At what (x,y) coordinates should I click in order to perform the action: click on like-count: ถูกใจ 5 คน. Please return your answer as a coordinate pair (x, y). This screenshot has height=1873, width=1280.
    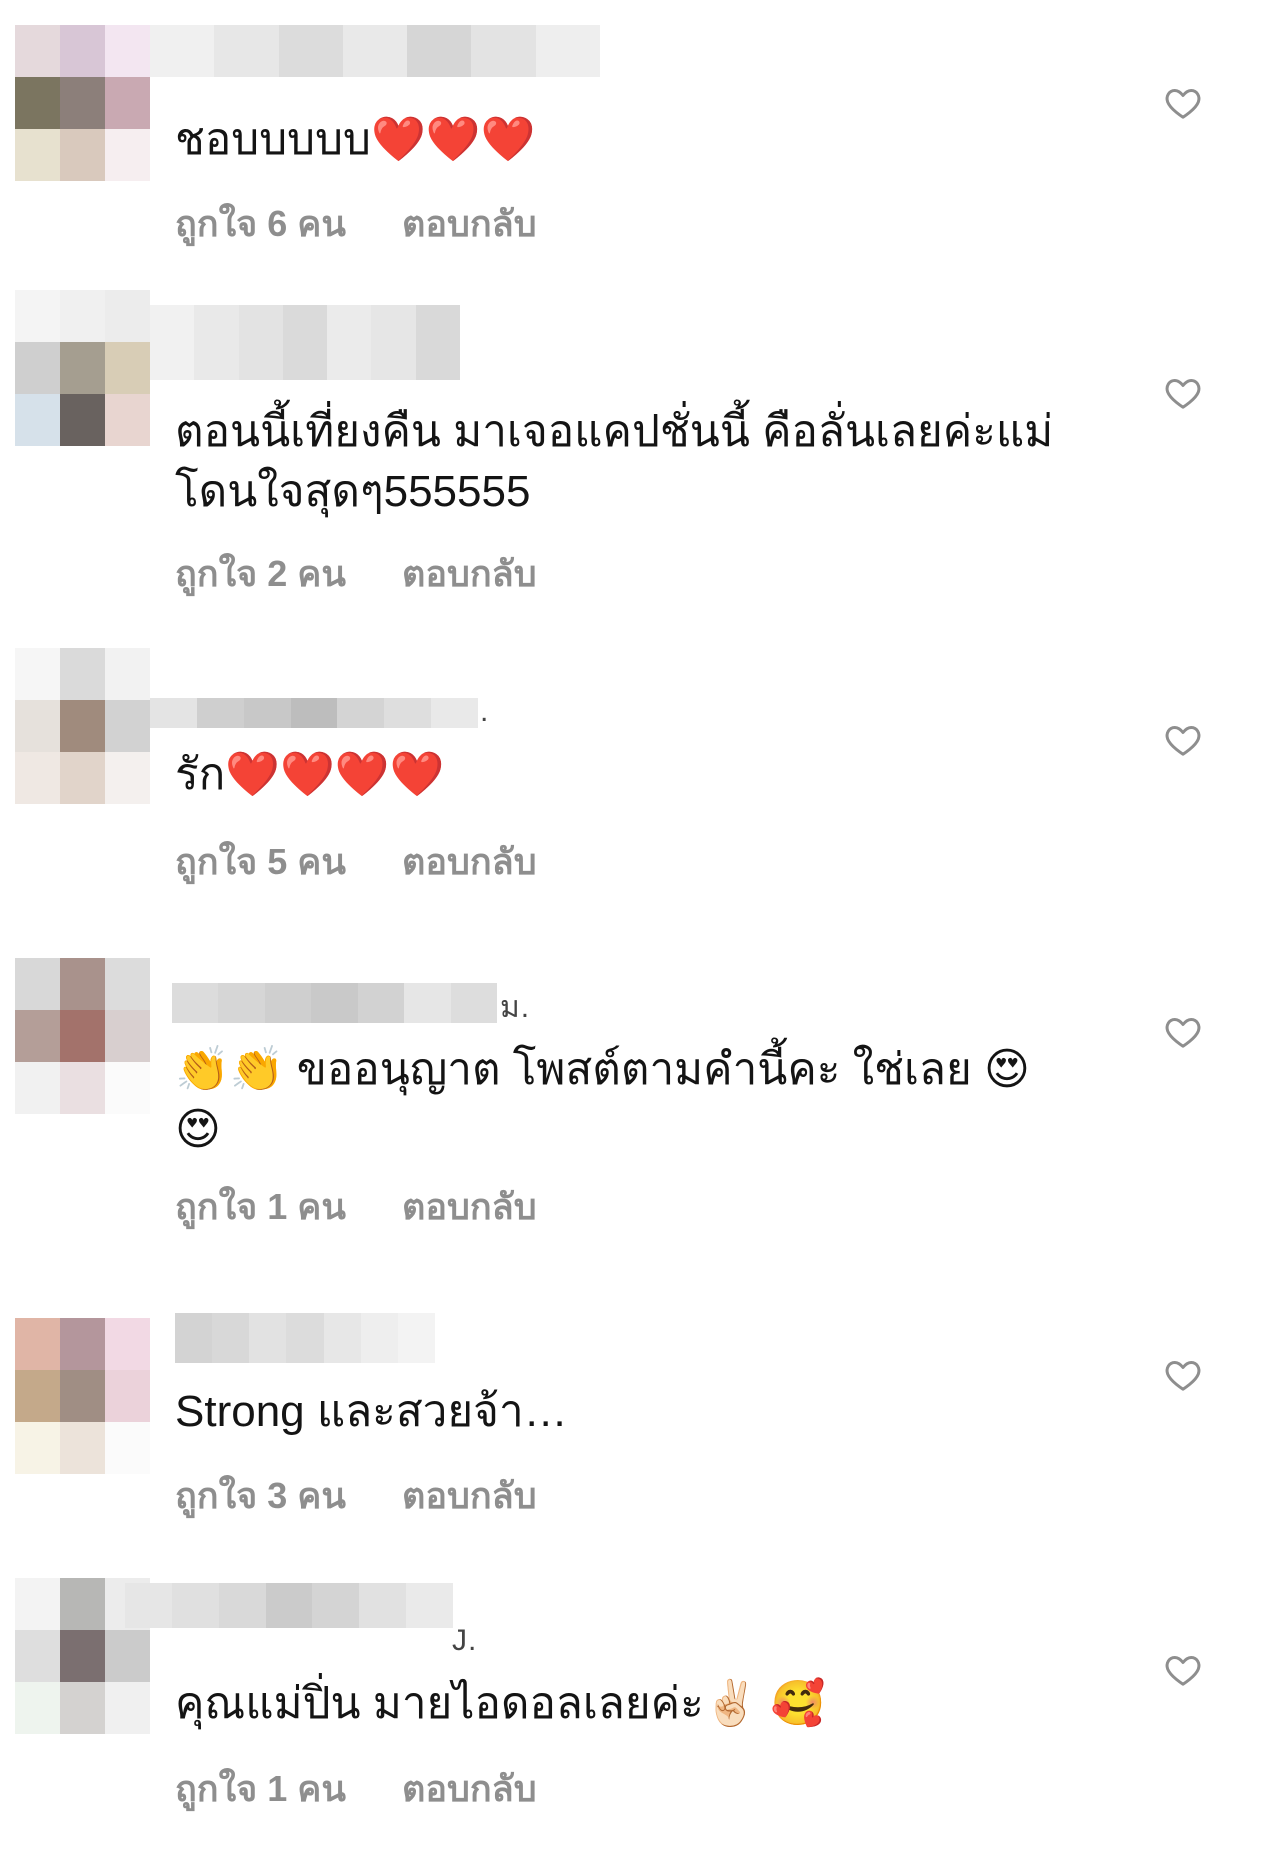
    Looking at the image, I should click on (260, 861).